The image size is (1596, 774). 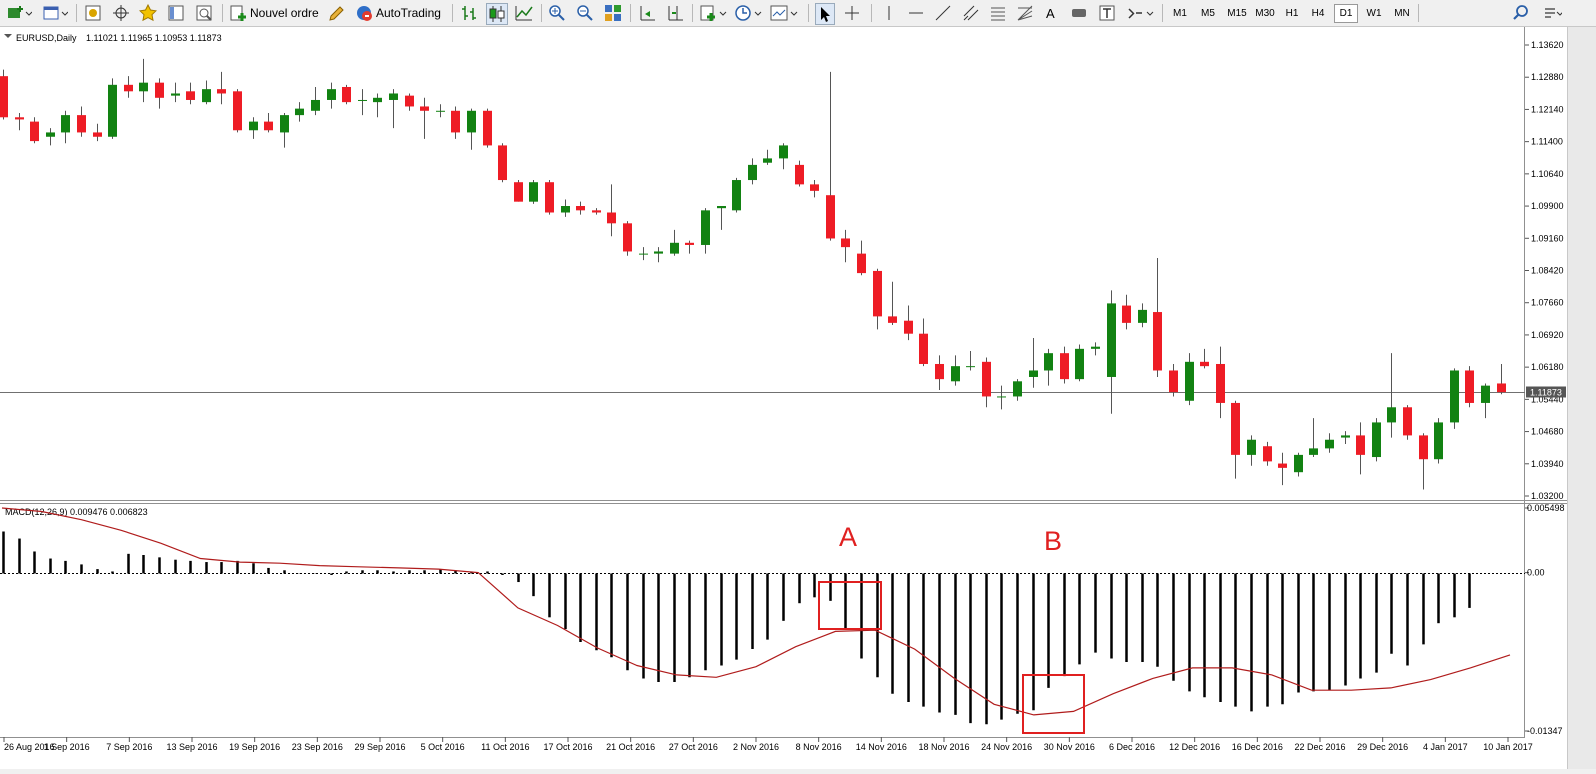 What do you see at coordinates (998, 13) in the screenshot?
I see `fibonacci-tool-button` at bounding box center [998, 13].